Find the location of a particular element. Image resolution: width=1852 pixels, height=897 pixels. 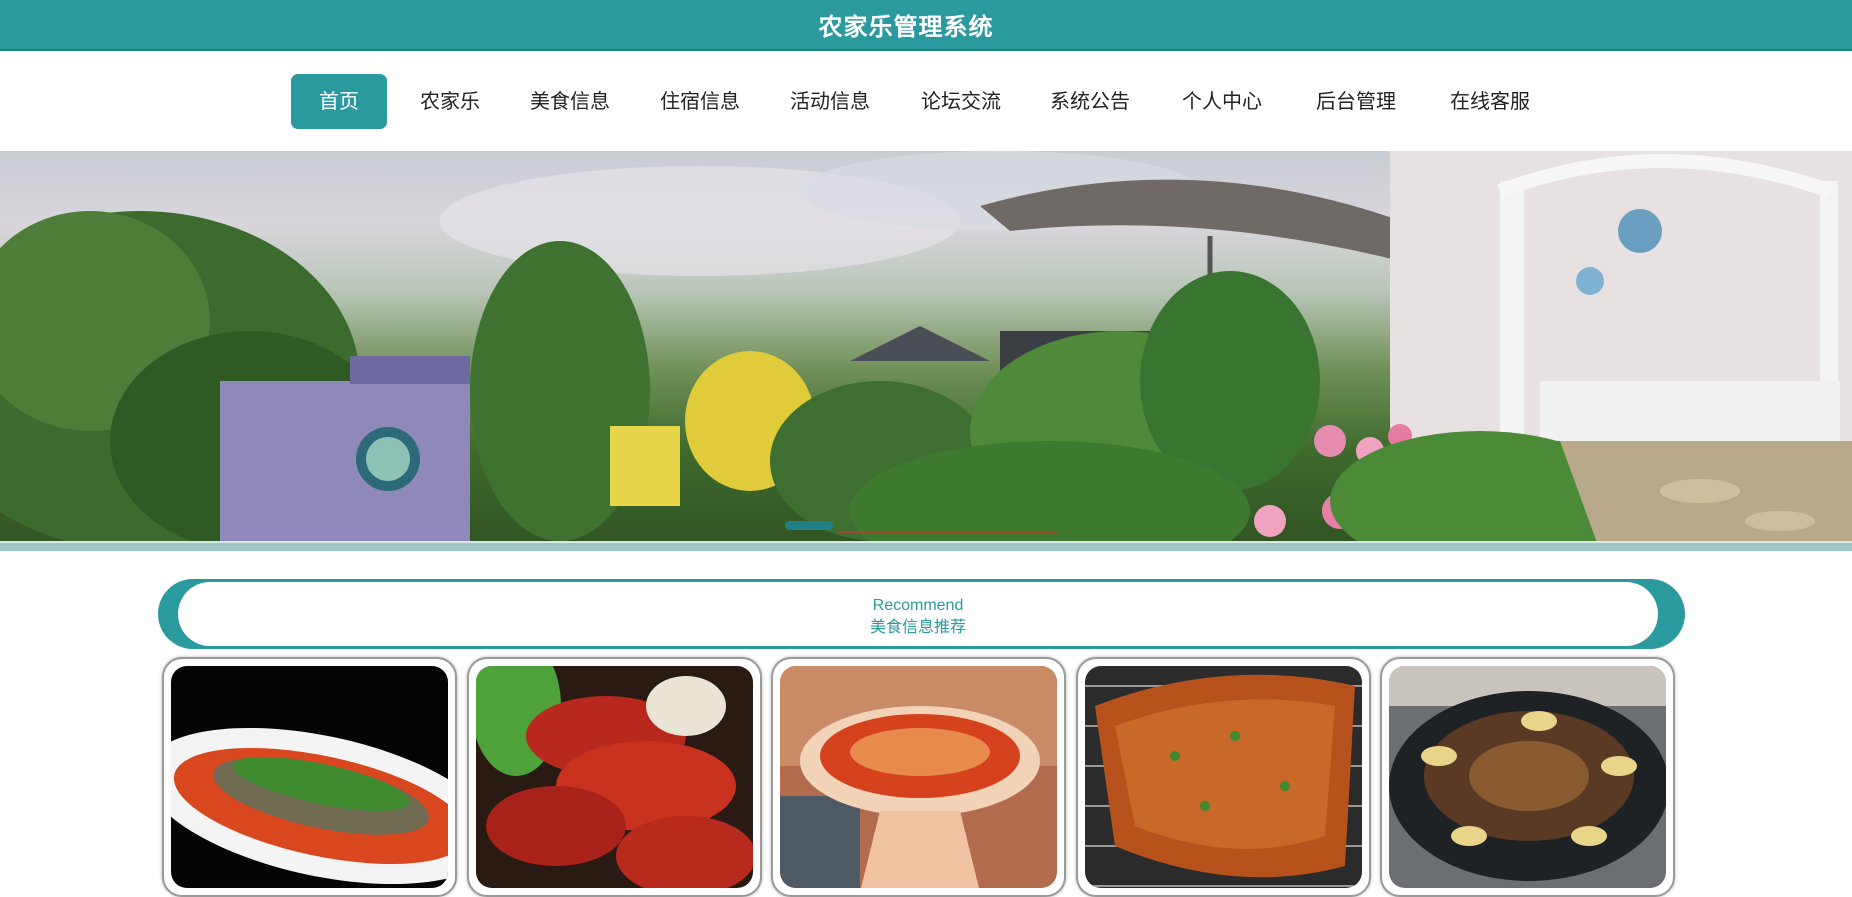

nav-item-announcement: 系统公告 is located at coordinates (1090, 101).